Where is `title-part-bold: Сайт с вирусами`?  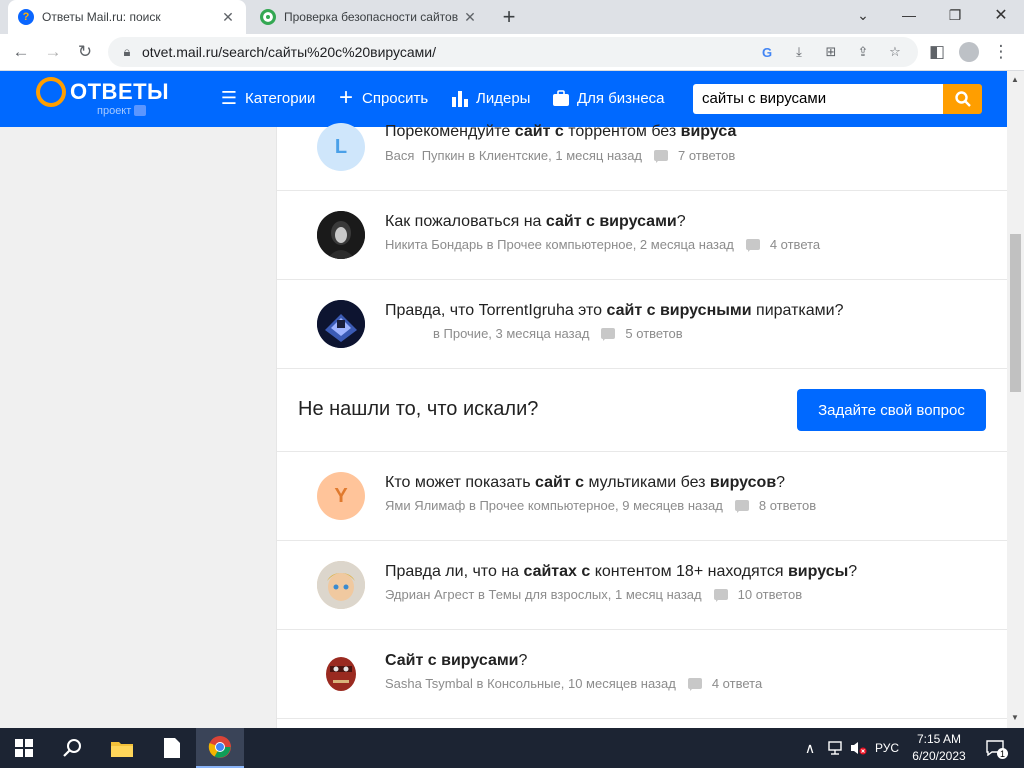 title-part-bold: Сайт с вирусами is located at coordinates (452, 660).